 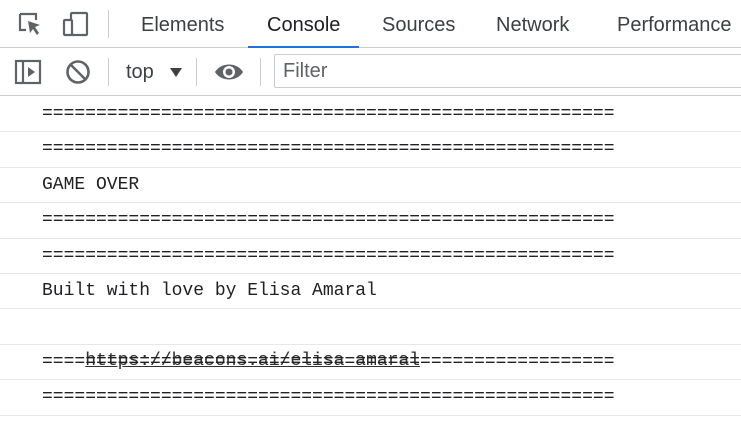 I want to click on console-message: Built with love by Elisa Amaral, so click(x=370, y=292).